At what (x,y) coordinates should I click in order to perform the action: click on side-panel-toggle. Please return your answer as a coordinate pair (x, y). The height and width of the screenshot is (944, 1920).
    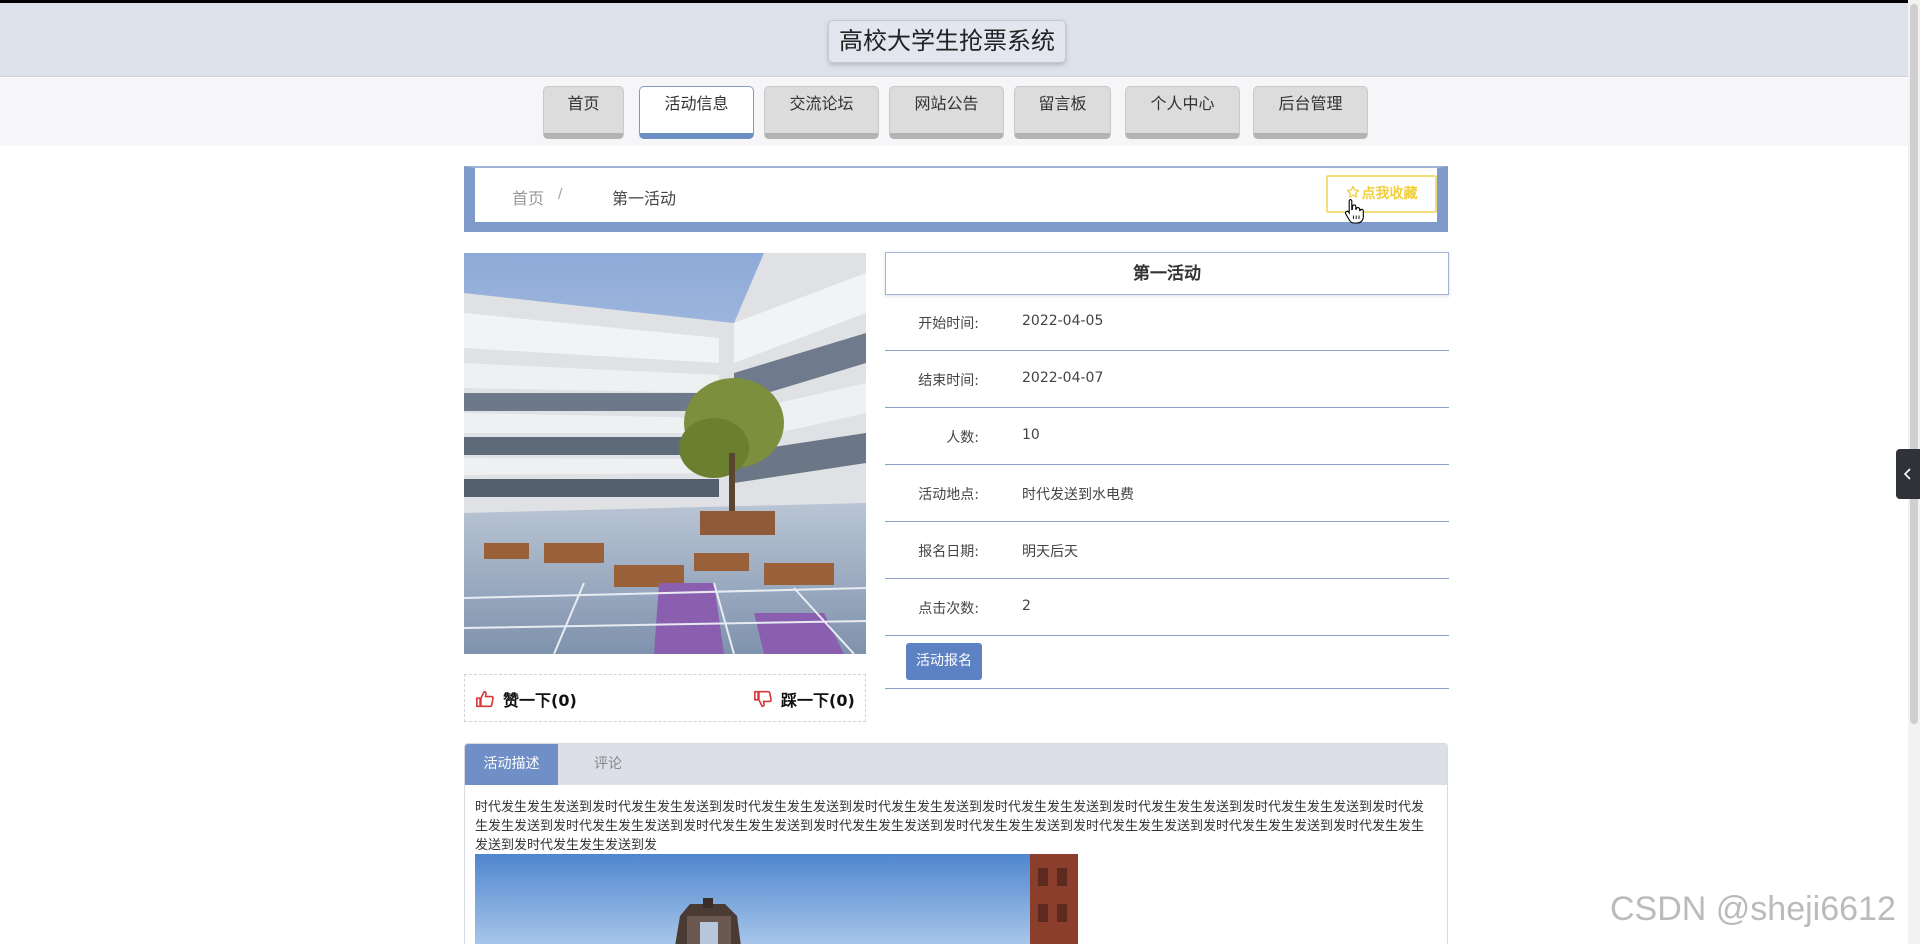
    Looking at the image, I should click on (1908, 474).